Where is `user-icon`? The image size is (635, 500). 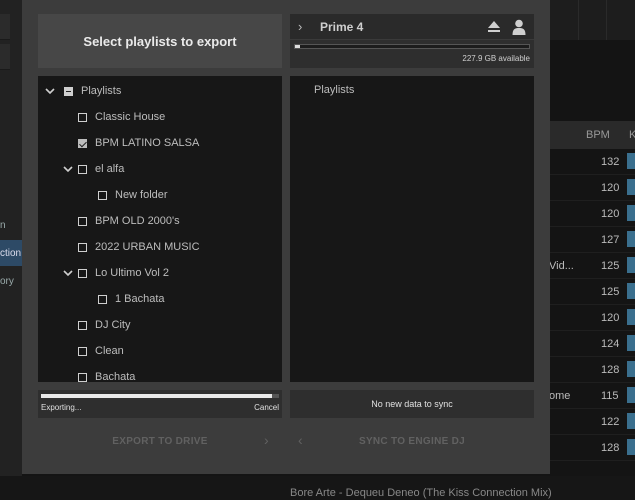 user-icon is located at coordinates (519, 27).